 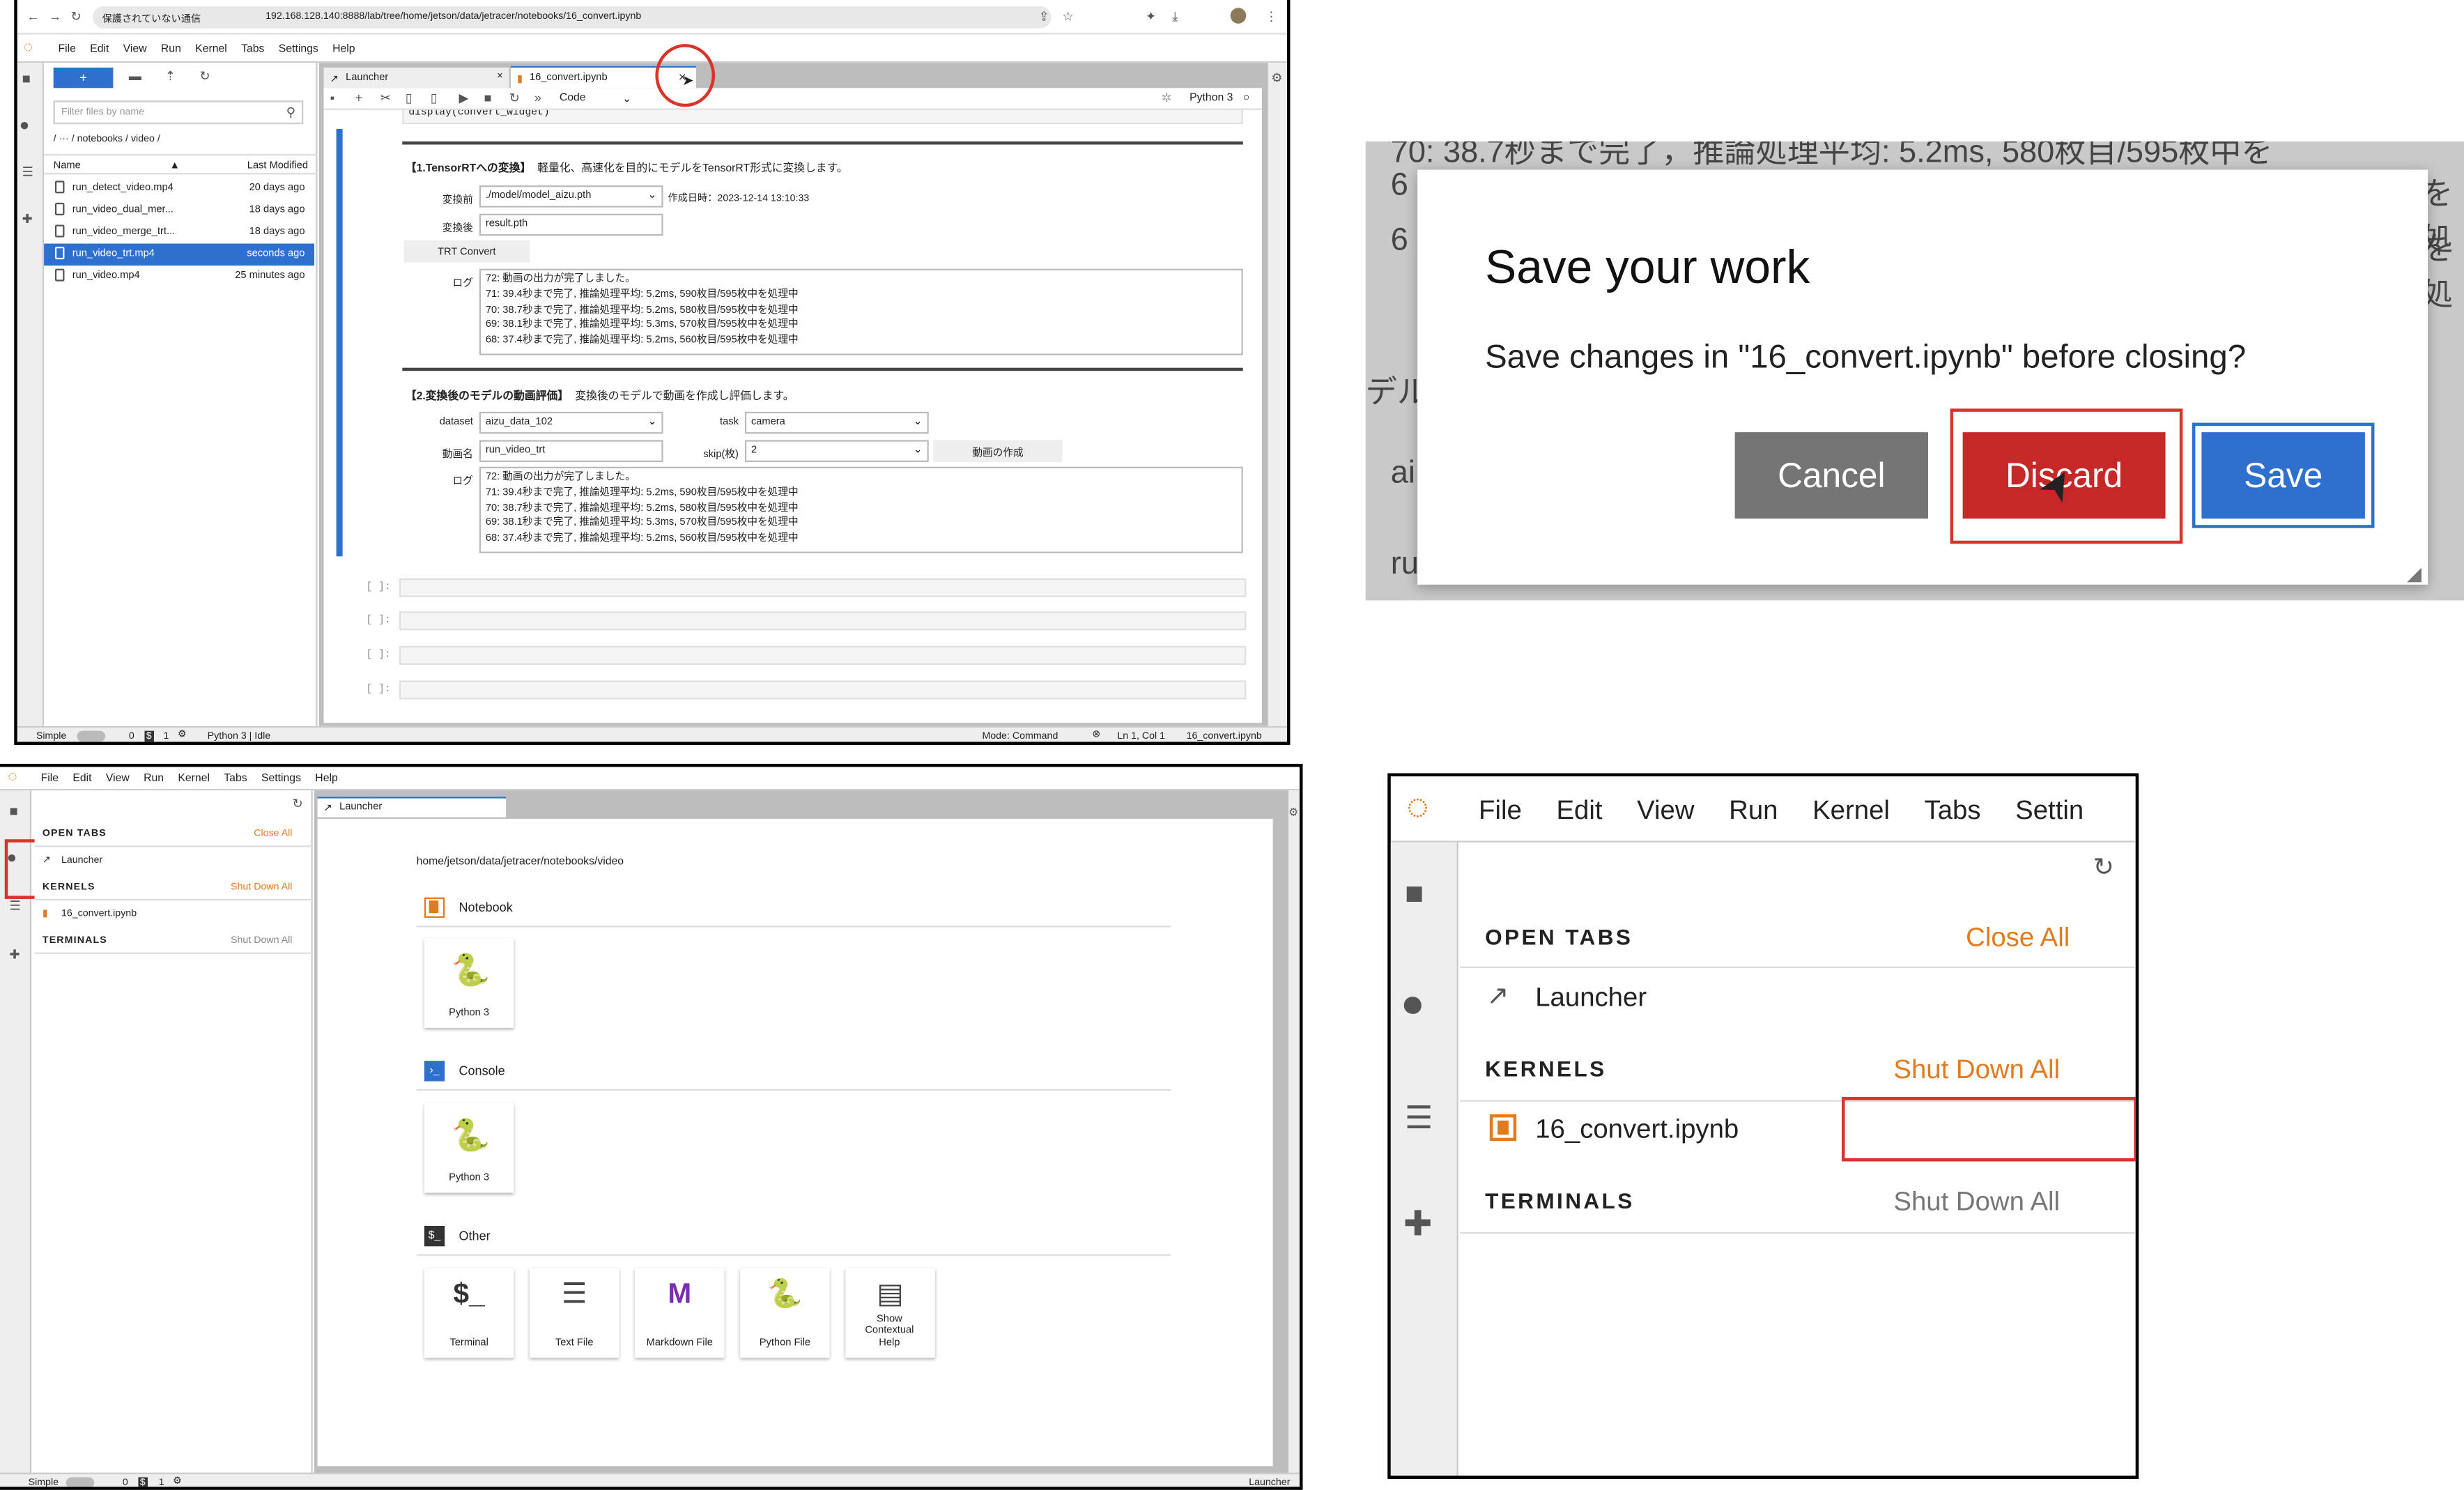 What do you see at coordinates (463, 98) in the screenshot?
I see `run-icon: ▶` at bounding box center [463, 98].